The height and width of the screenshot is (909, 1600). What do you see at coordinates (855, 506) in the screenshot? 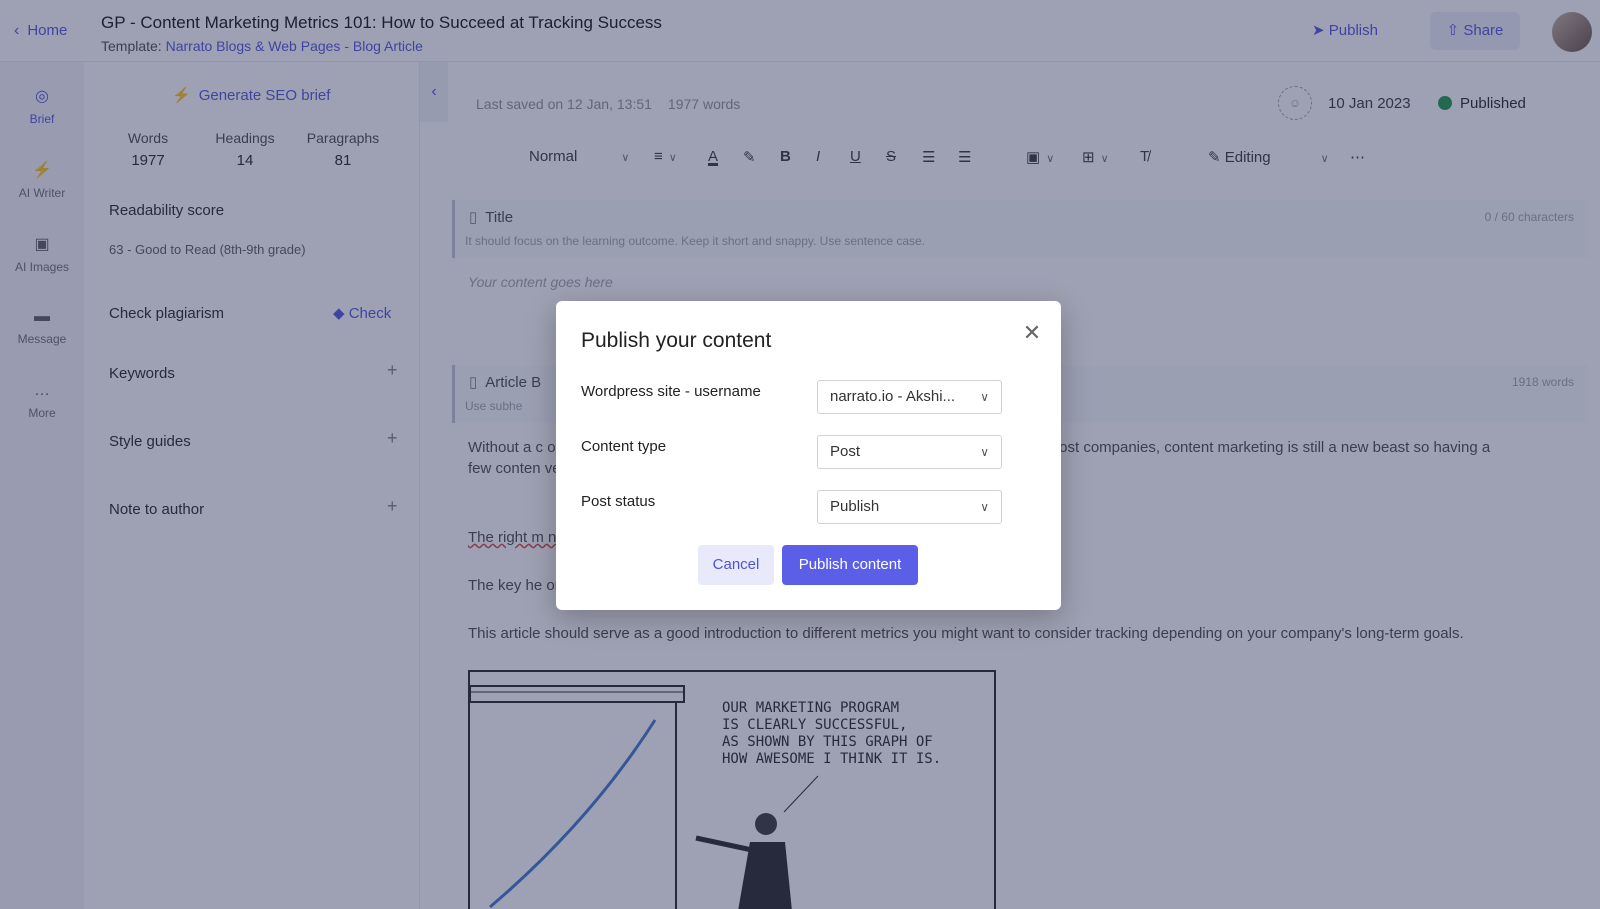
I see `post-status-value: Publish` at bounding box center [855, 506].